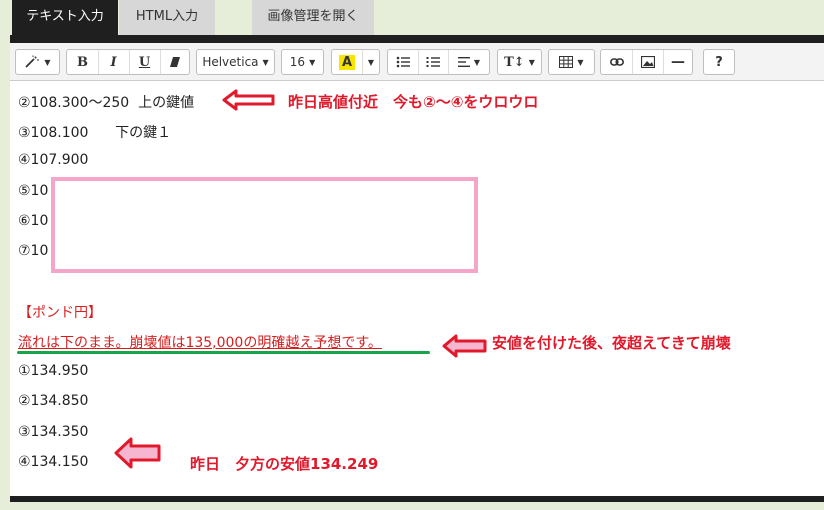 This screenshot has width=824, height=510. I want to click on insert-button-group: —, so click(646, 62).